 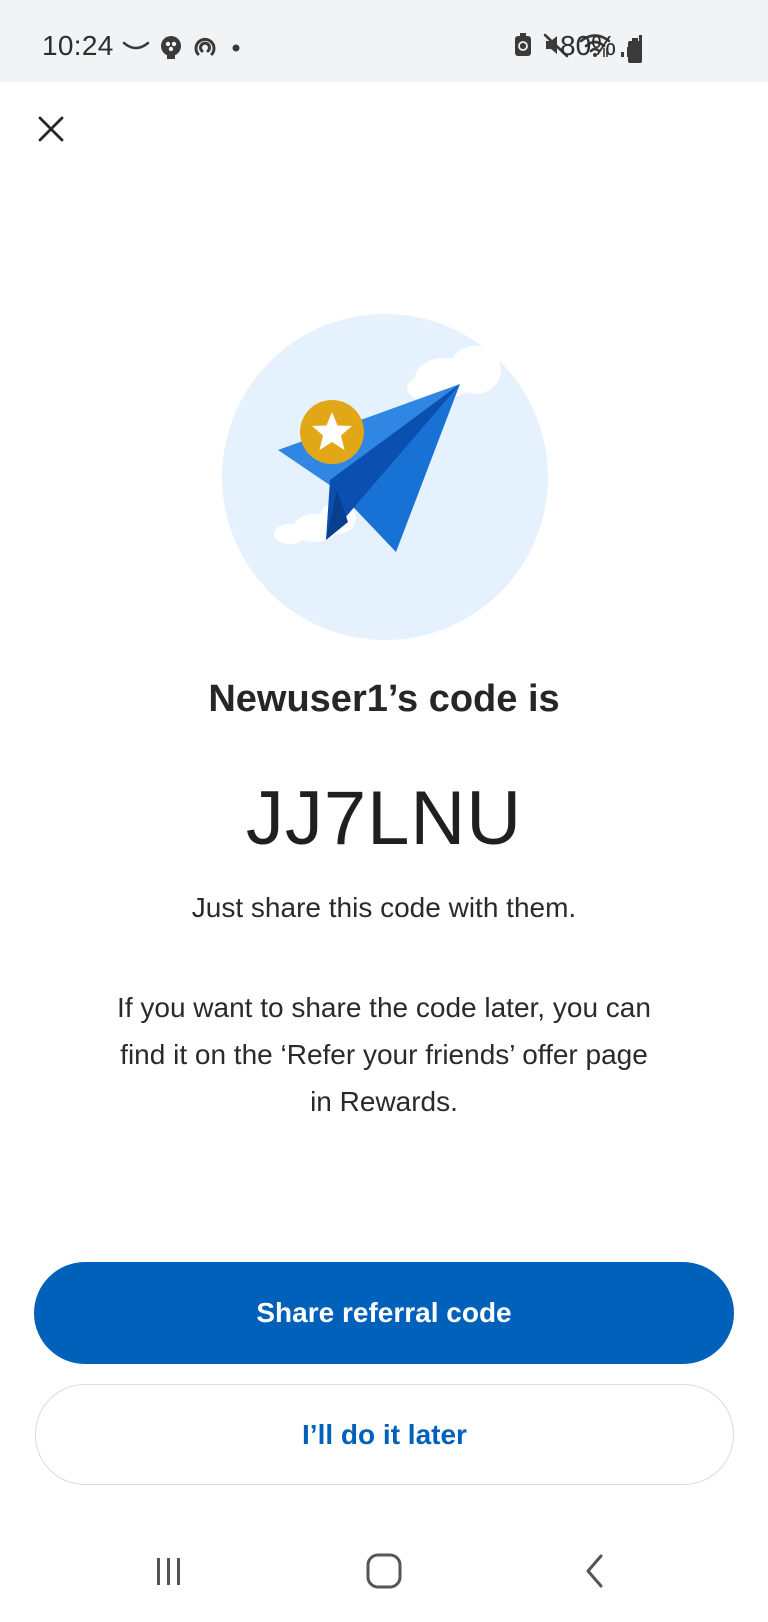 I want to click on status-left-icons, so click(x=184, y=49).